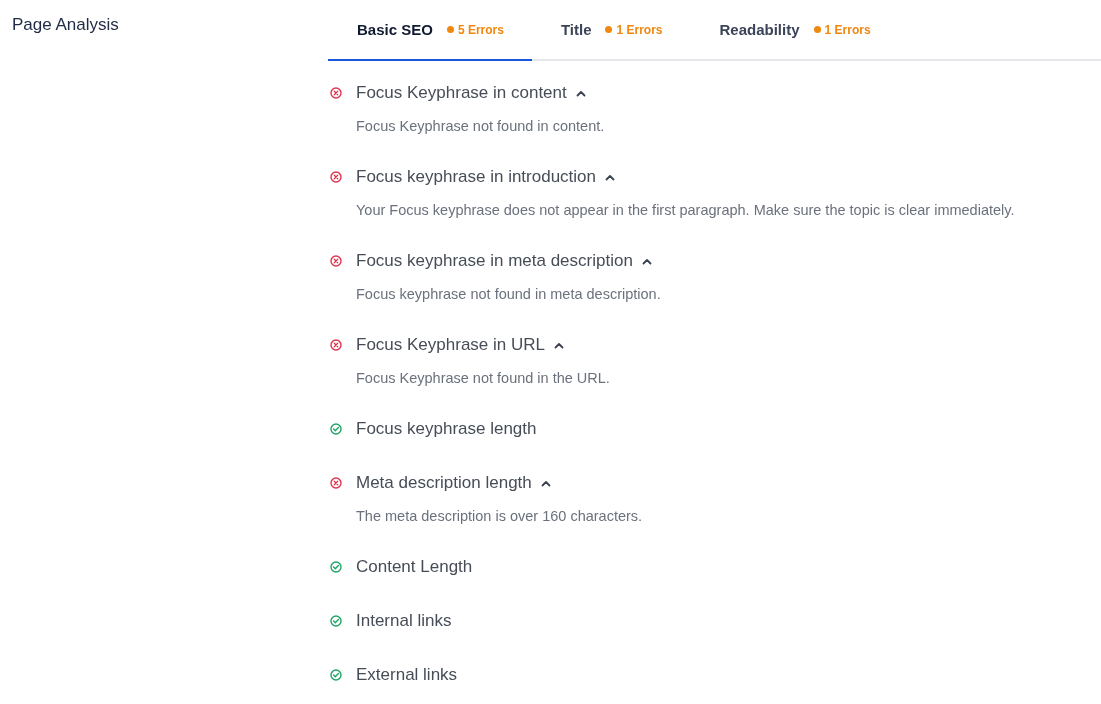  What do you see at coordinates (508, 294) in the screenshot?
I see `check-description: Focus keyphrase not found in meta description.` at bounding box center [508, 294].